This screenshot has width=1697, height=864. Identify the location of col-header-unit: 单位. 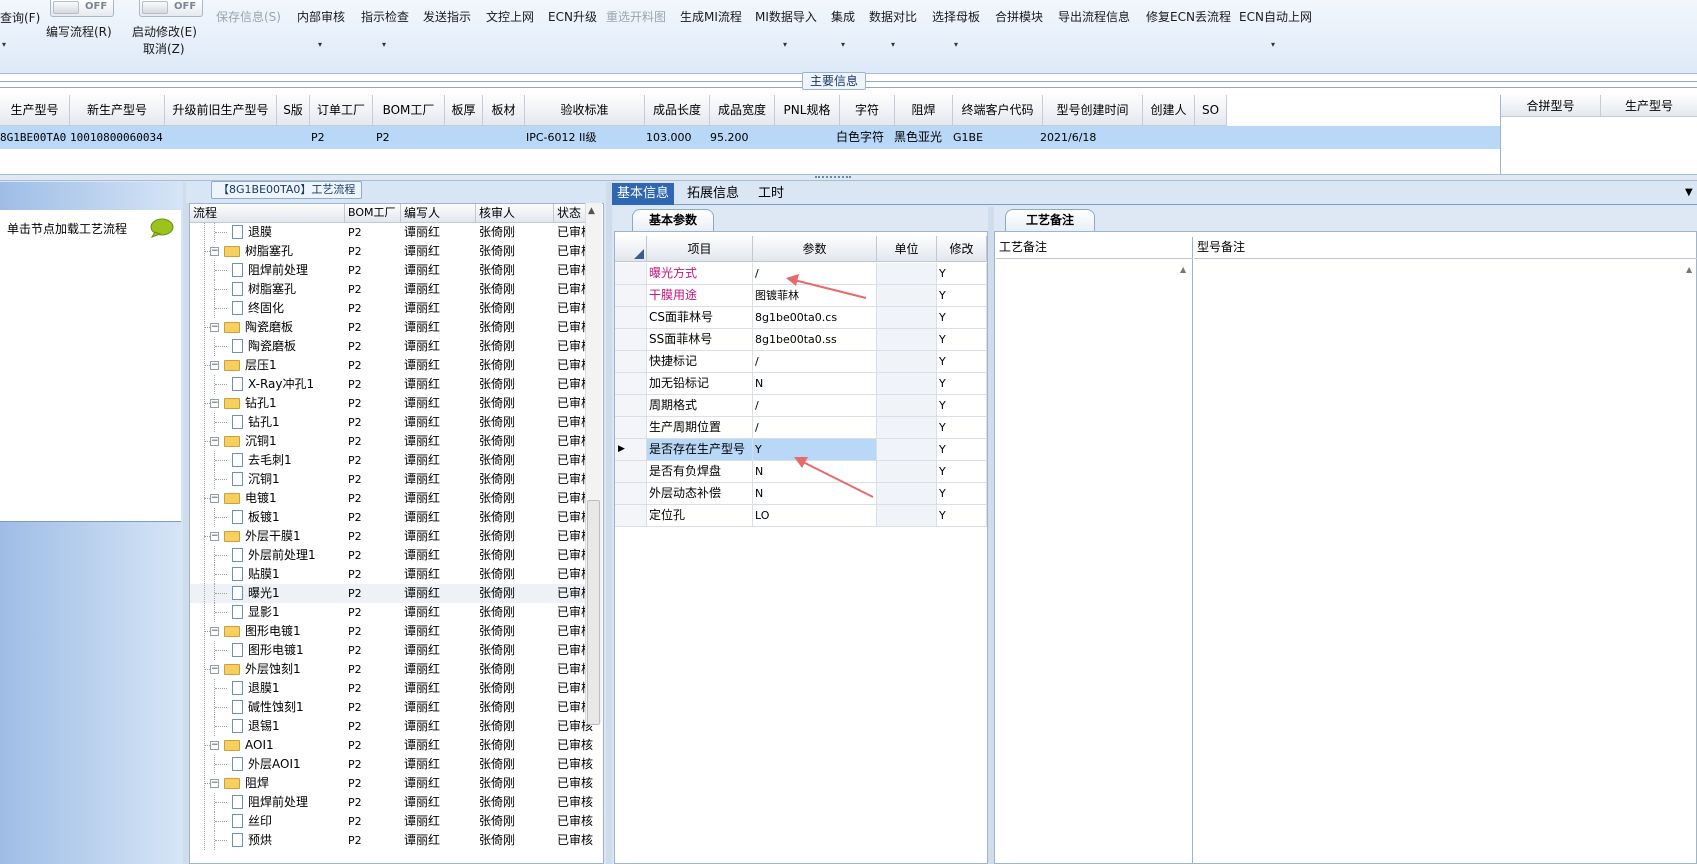
(907, 249).